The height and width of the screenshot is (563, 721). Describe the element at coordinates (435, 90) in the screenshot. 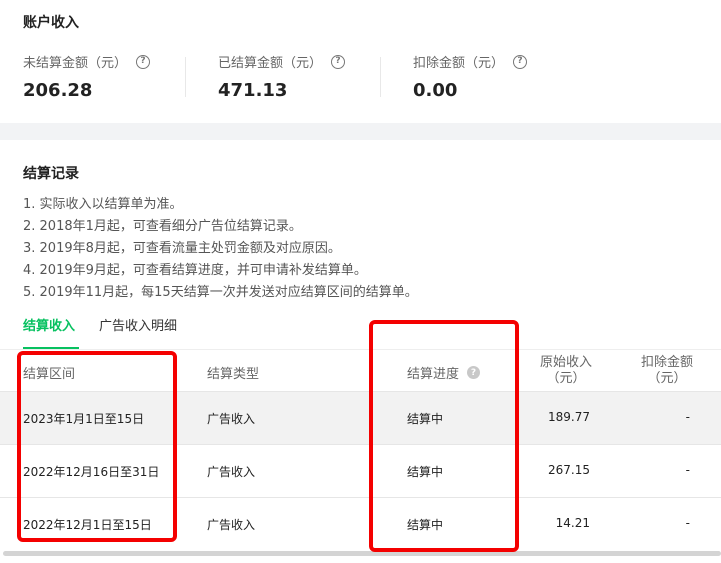

I see `deducted-amount-value: 0.00` at that location.